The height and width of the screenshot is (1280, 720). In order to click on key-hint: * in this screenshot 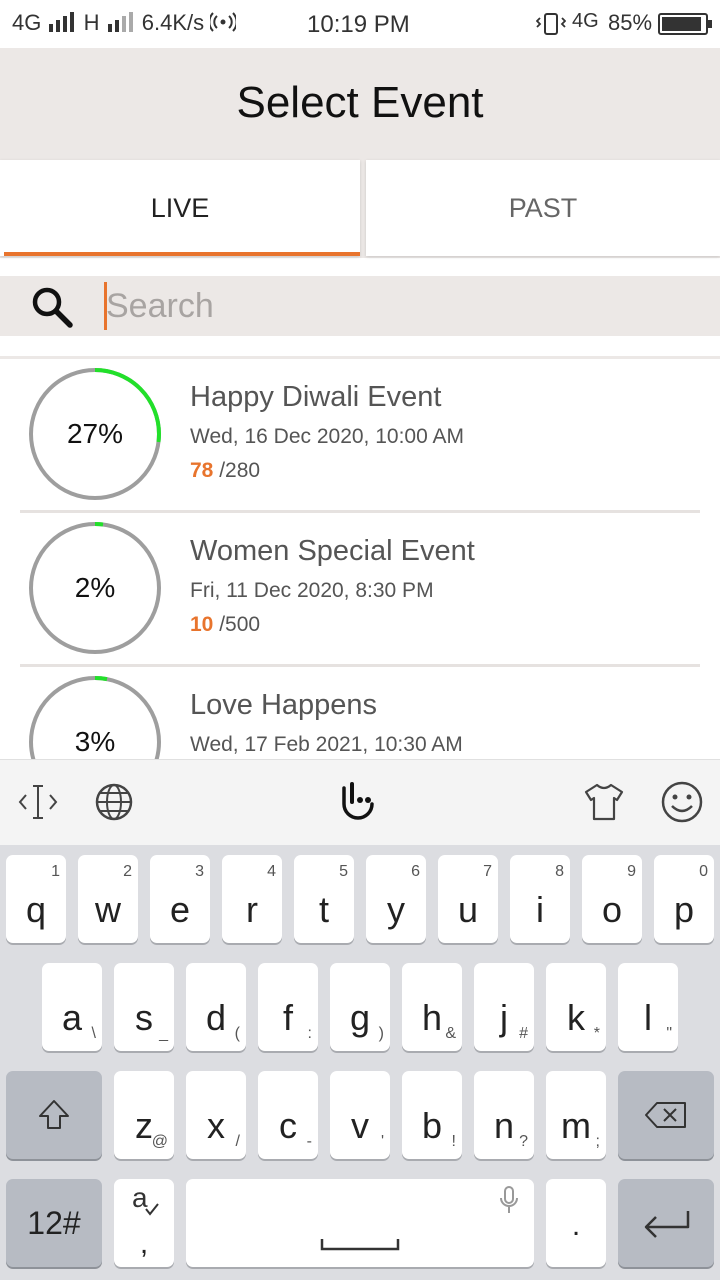, I will do `click(596, 1033)`.